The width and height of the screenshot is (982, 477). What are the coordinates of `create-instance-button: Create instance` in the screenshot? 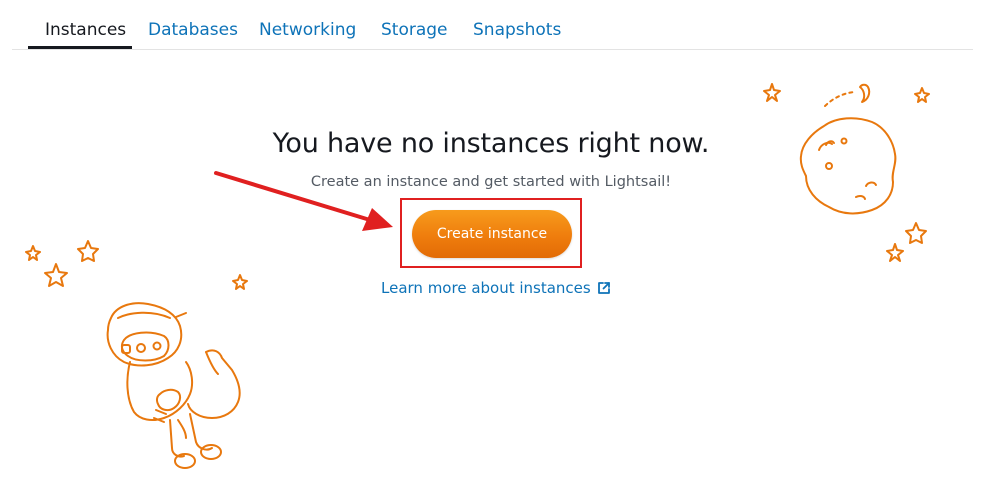 It's located at (492, 234).